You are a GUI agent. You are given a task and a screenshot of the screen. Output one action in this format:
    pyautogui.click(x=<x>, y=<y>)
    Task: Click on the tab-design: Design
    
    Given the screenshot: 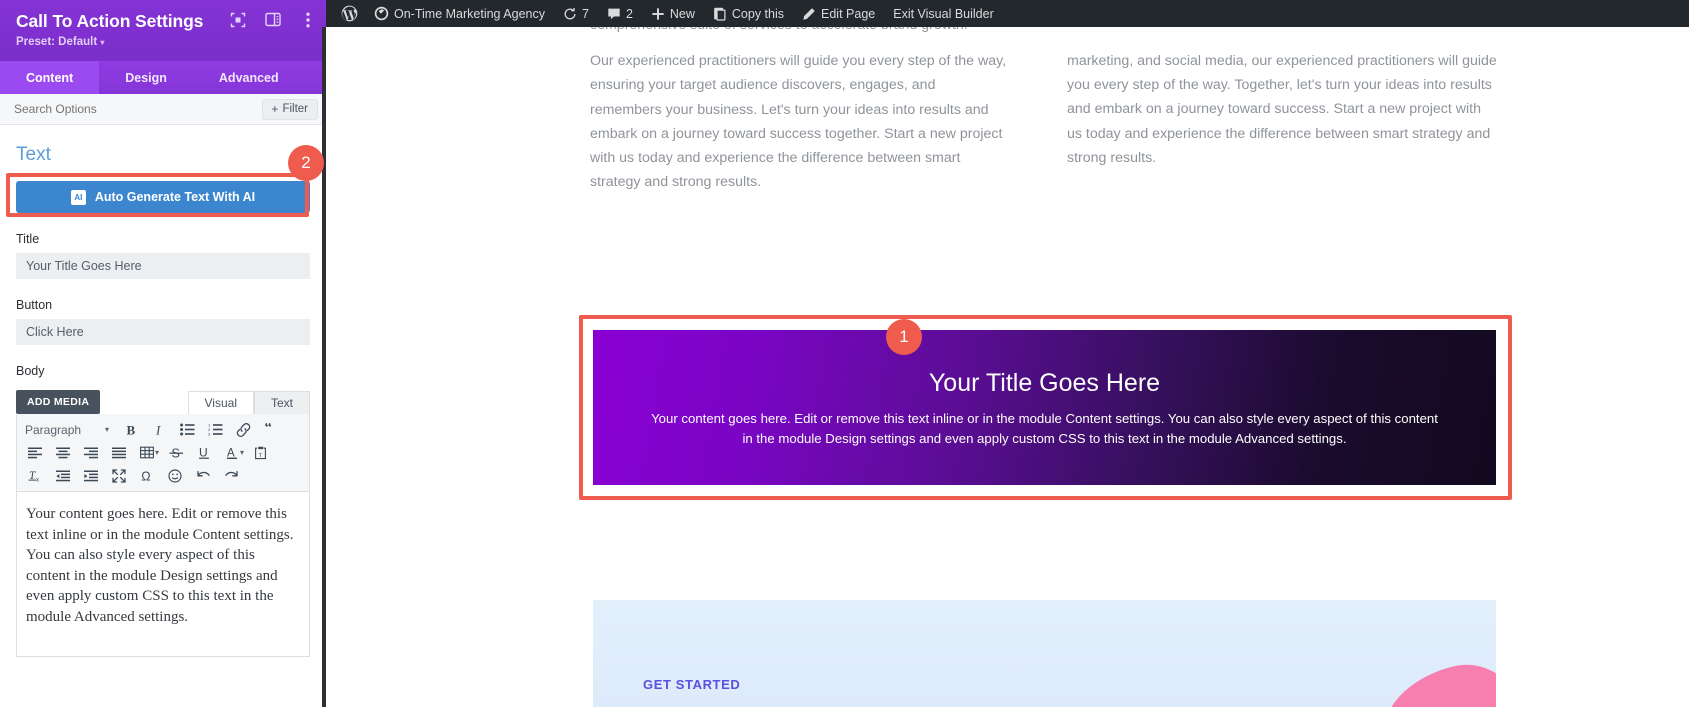 What is the action you would take?
    pyautogui.click(x=146, y=77)
    